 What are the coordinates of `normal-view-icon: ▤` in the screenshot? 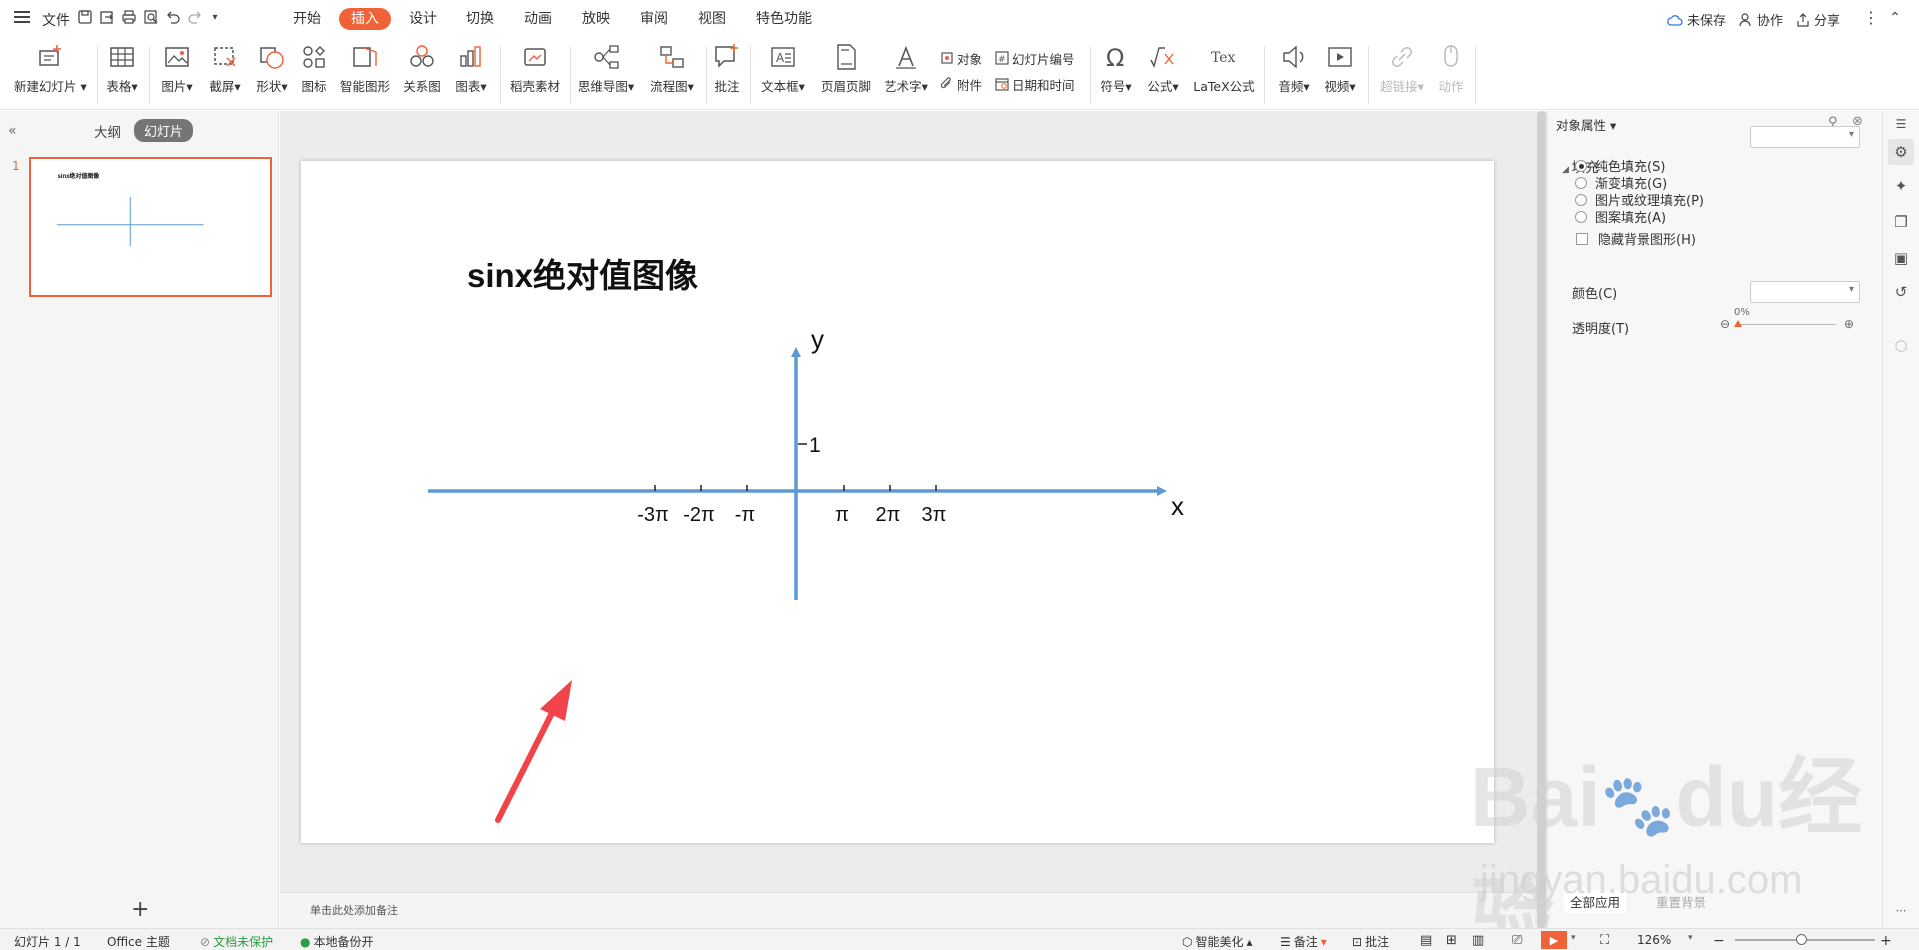 It's located at (1426, 940).